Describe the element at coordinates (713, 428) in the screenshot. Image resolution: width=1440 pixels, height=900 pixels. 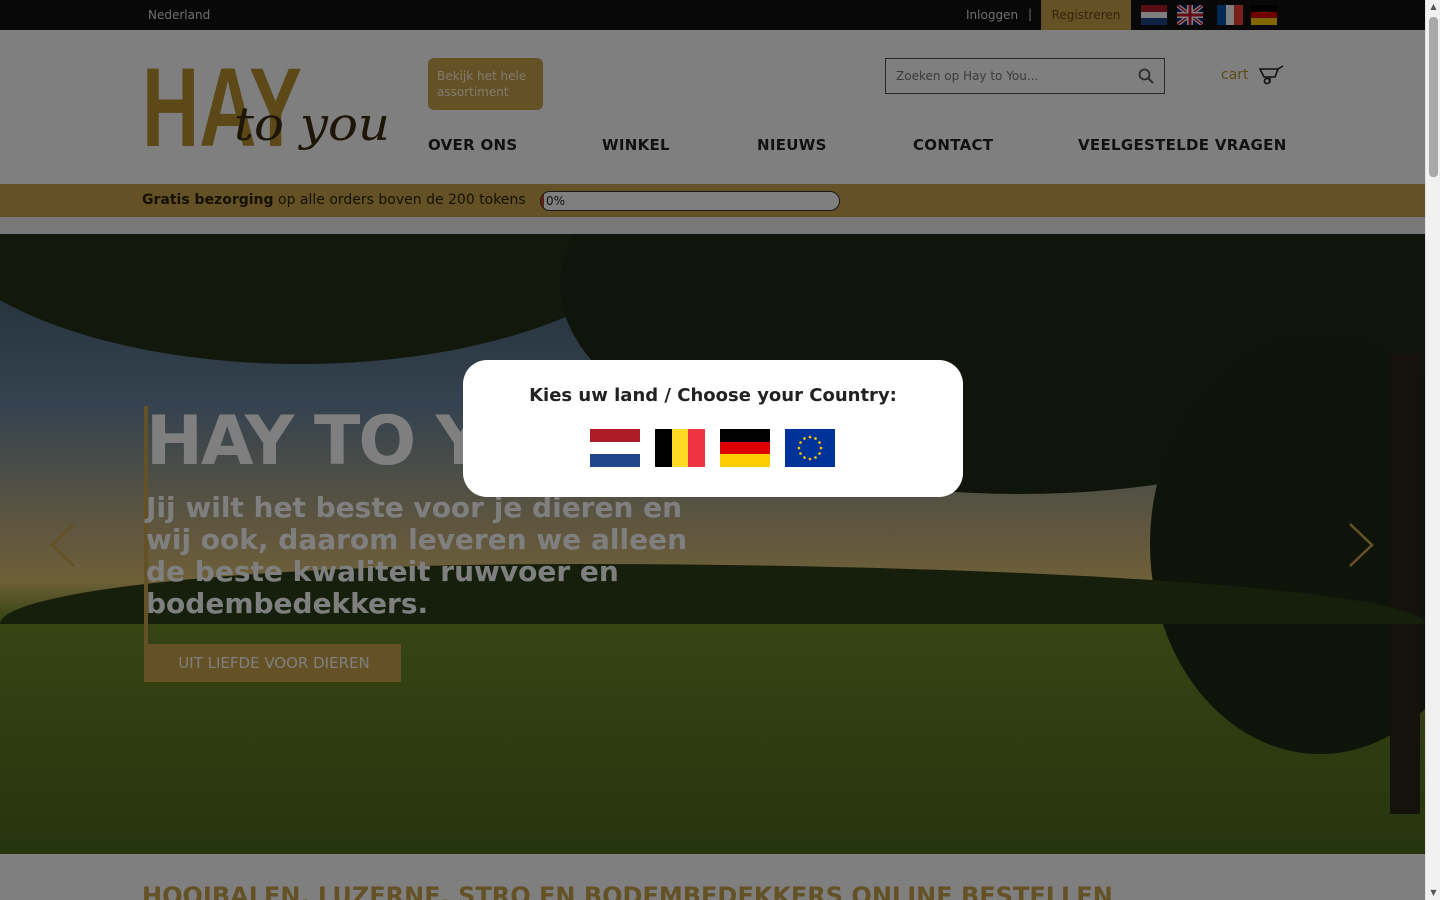
I see `country-select-modal: Kies uw land / Choose your Country:` at that location.